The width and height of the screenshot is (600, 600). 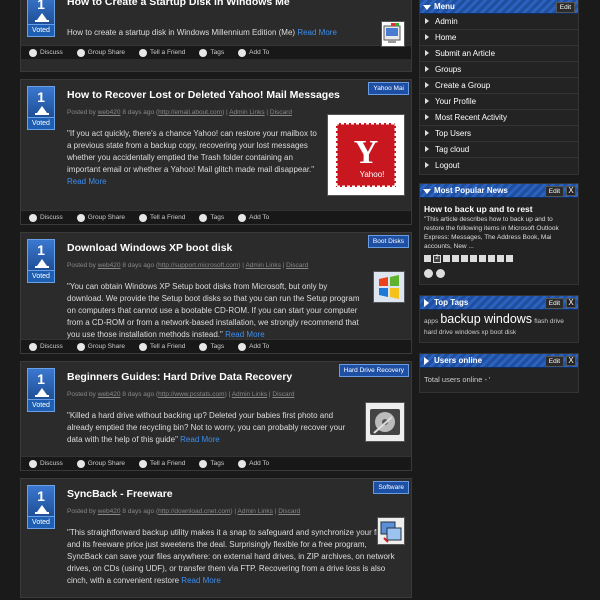 What do you see at coordinates (499, 102) in the screenshot?
I see `menu-item-your-profile: Your Profile` at bounding box center [499, 102].